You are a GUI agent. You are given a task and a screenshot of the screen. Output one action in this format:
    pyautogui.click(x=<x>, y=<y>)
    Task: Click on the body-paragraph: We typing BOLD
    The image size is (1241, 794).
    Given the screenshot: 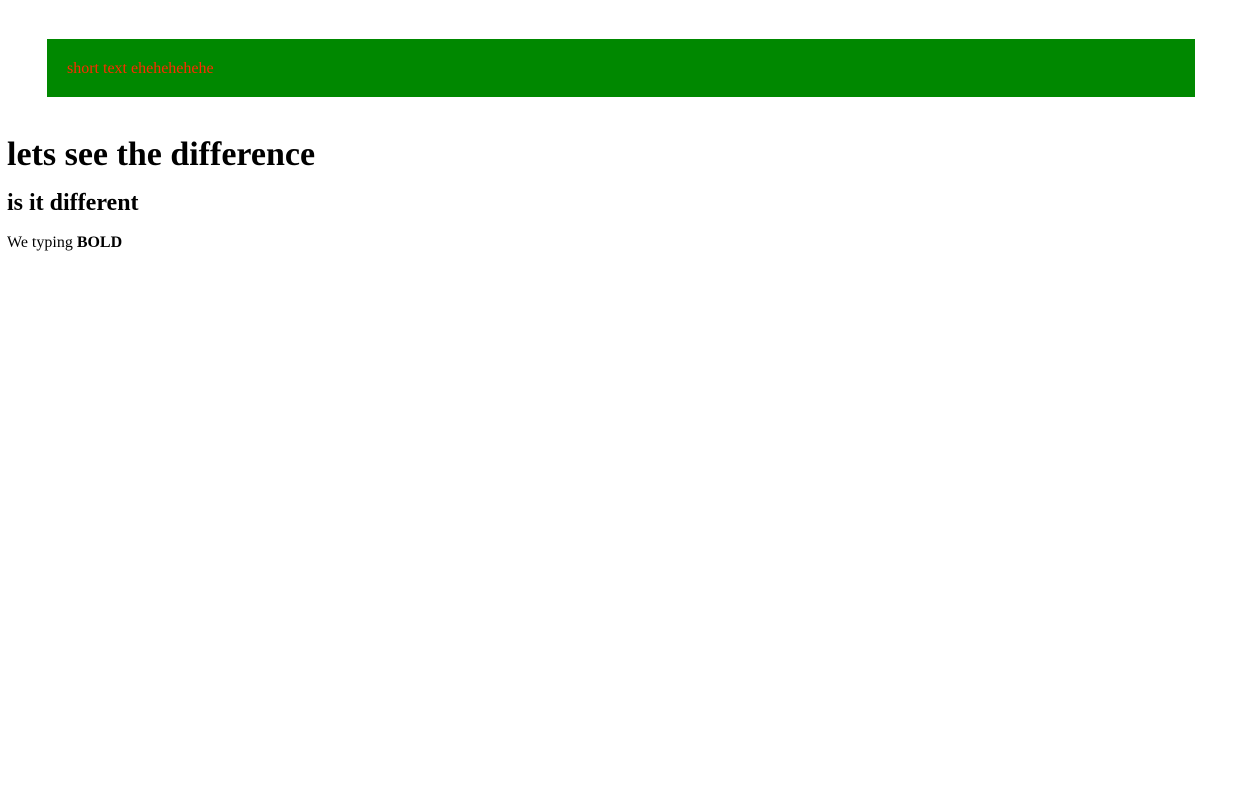 What is the action you would take?
    pyautogui.click(x=624, y=243)
    